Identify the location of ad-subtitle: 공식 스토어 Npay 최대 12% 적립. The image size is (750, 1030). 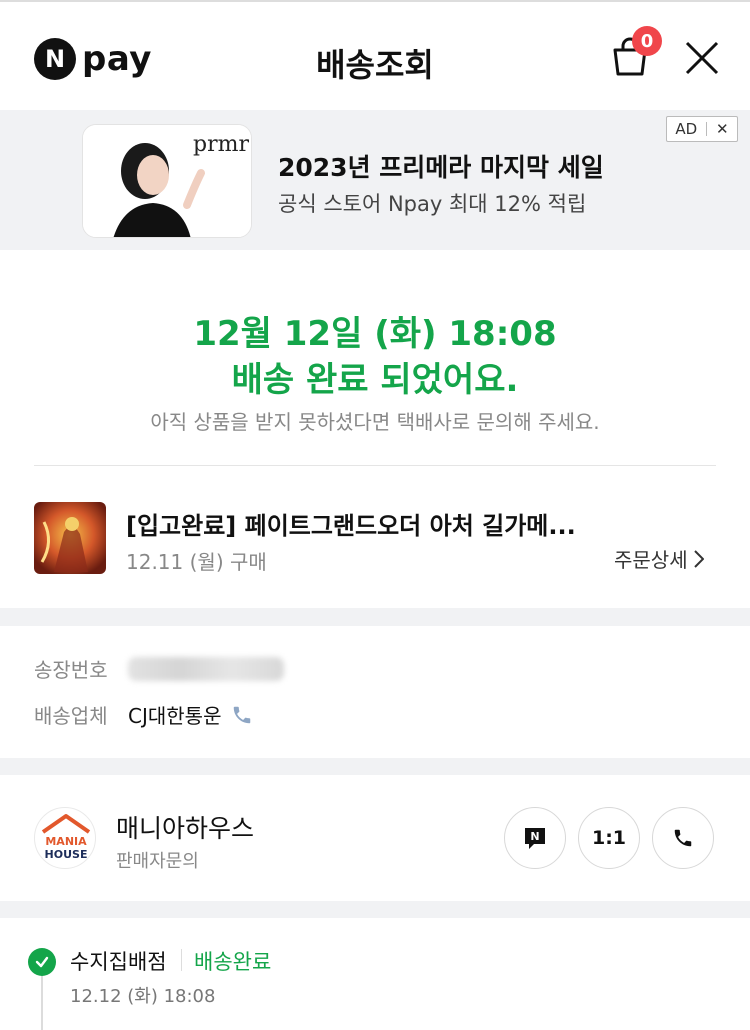
(432, 204).